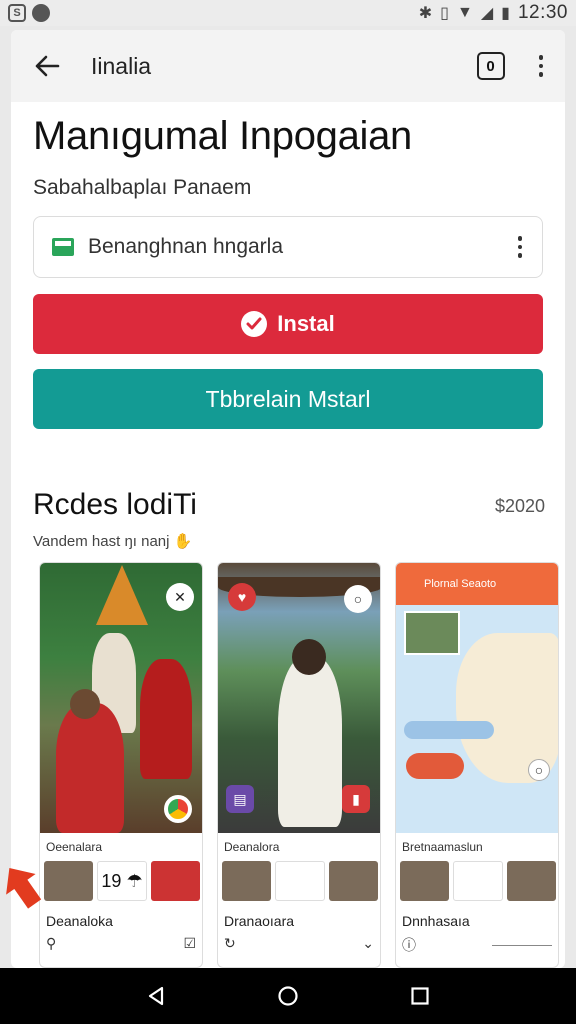  Describe the element at coordinates (299, 943) in the screenshot. I see `card-actions: ↻ ⌄` at that location.